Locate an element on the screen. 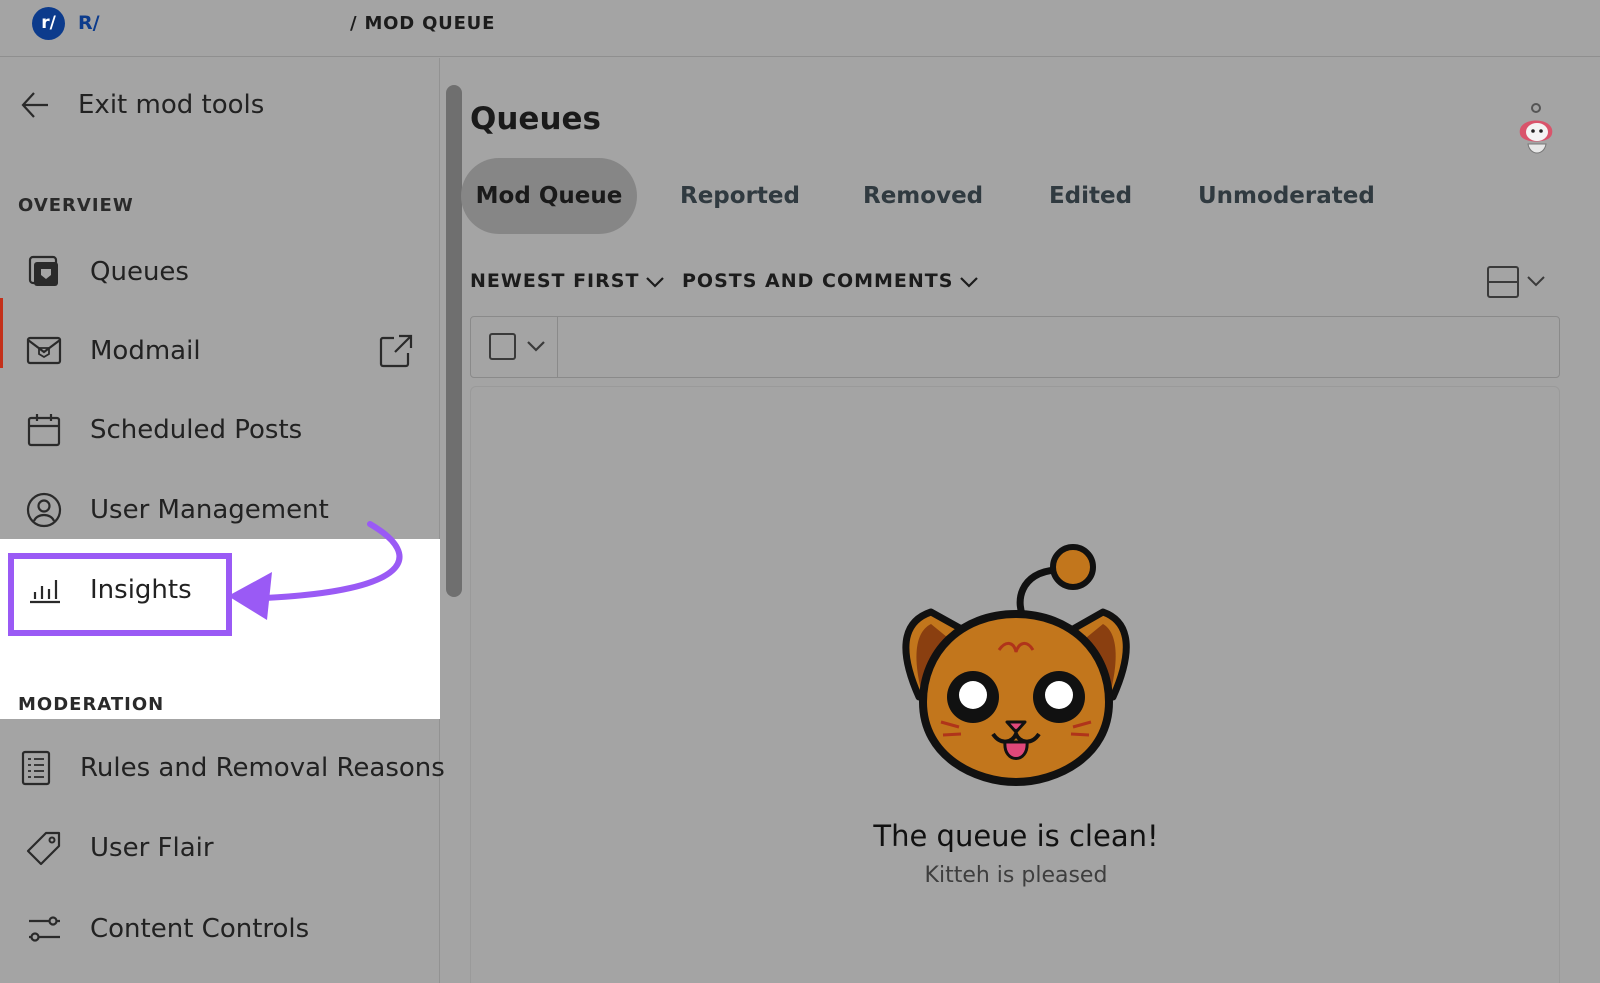 The height and width of the screenshot is (983, 1600). bulk-action-bar is located at coordinates (1015, 347).